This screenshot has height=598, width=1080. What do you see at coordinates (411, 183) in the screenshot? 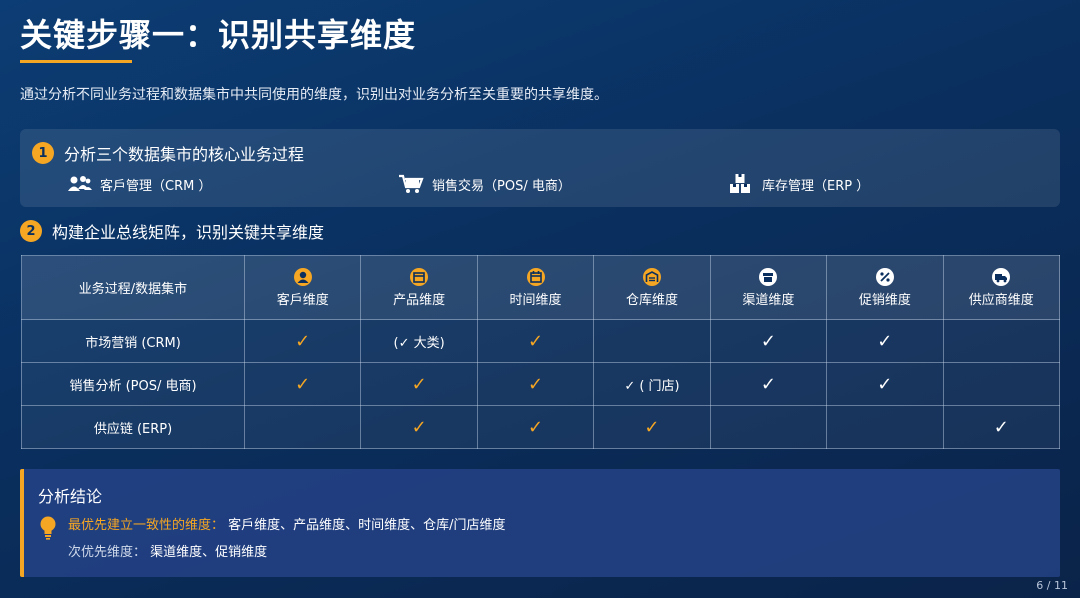
I see `shopping-cart-icon` at bounding box center [411, 183].